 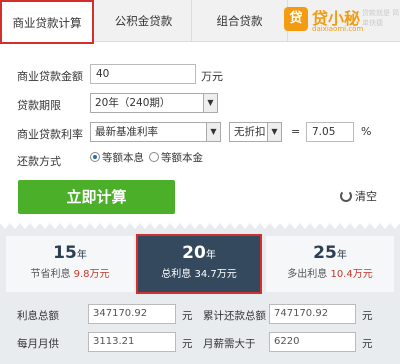 What do you see at coordinates (330, 274) in the screenshot?
I see `compare-caption: 多出利息 10.4万元` at bounding box center [330, 274].